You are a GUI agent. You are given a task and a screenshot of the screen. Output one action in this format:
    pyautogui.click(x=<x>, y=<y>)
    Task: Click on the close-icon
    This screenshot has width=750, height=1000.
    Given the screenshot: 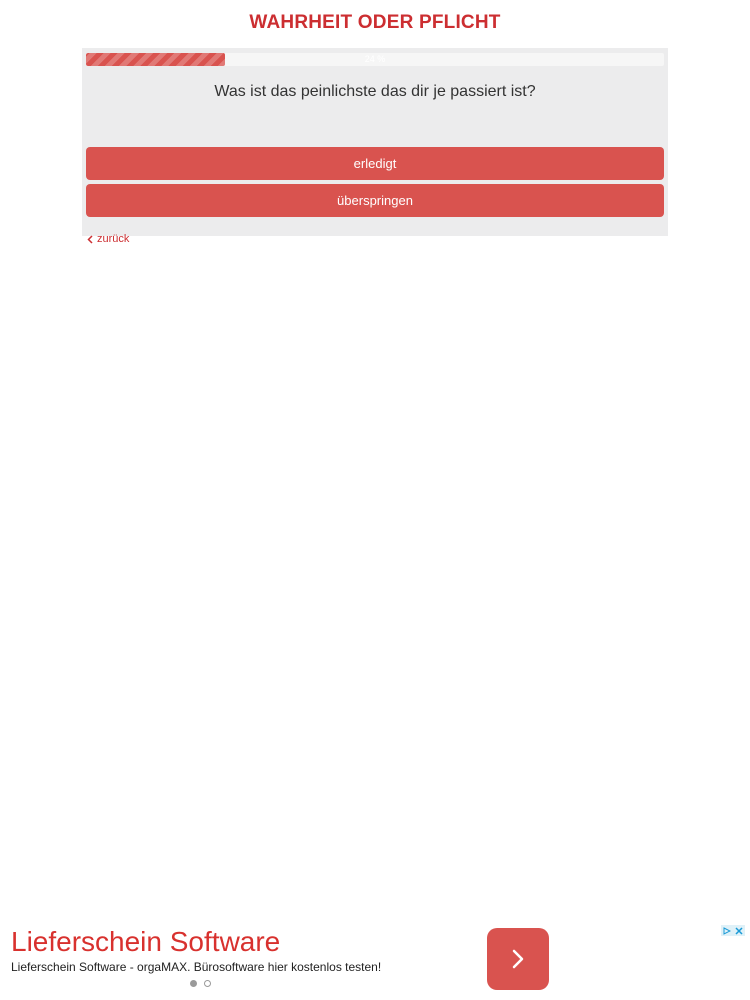 What is the action you would take?
    pyautogui.click(x=739, y=930)
    